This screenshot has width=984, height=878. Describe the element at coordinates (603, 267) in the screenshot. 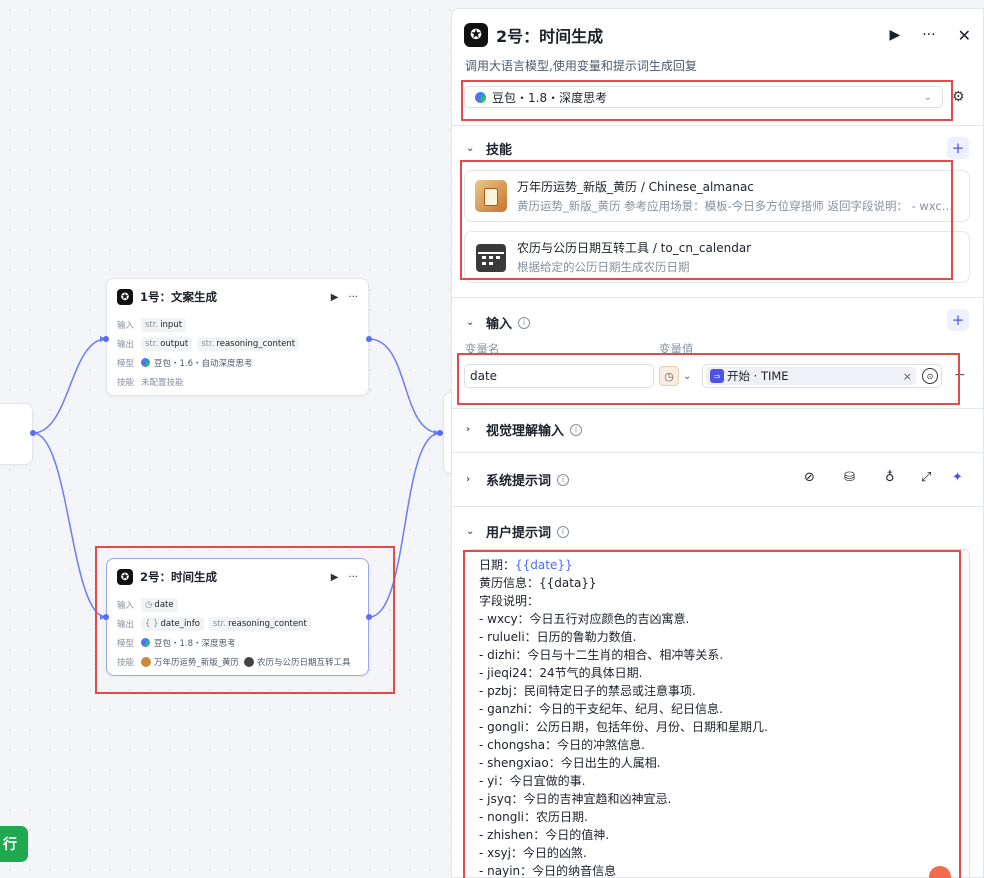

I see `skill-description: 根据给定的公历日期生成农历日期` at that location.